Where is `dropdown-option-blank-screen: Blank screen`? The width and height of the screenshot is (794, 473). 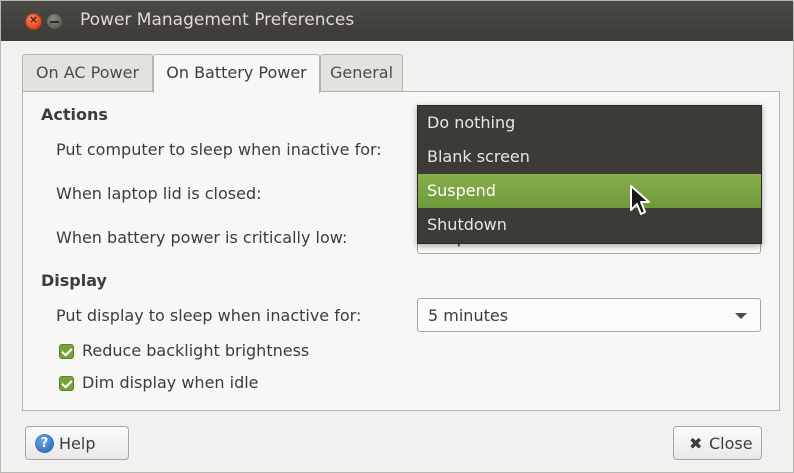 dropdown-option-blank-screen: Blank screen is located at coordinates (589, 157).